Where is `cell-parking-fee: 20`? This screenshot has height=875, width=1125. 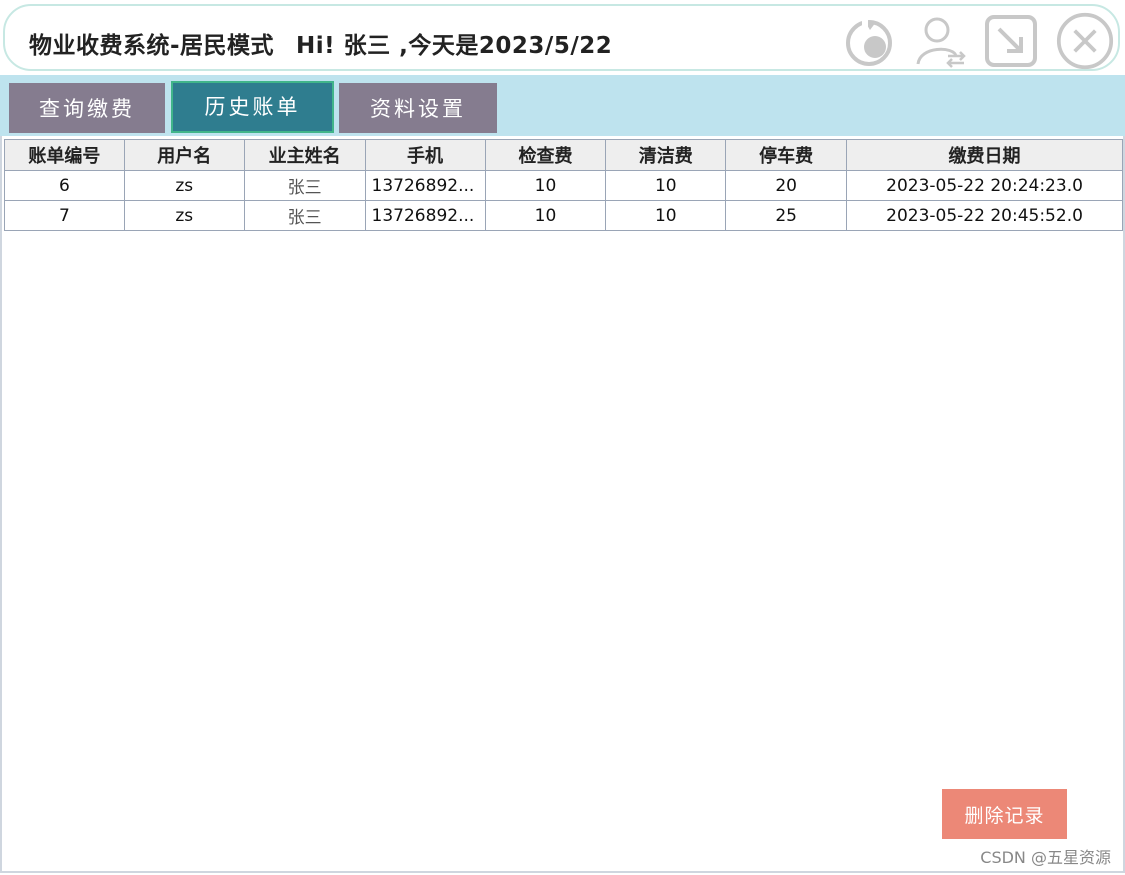
cell-parking-fee: 20 is located at coordinates (786, 185).